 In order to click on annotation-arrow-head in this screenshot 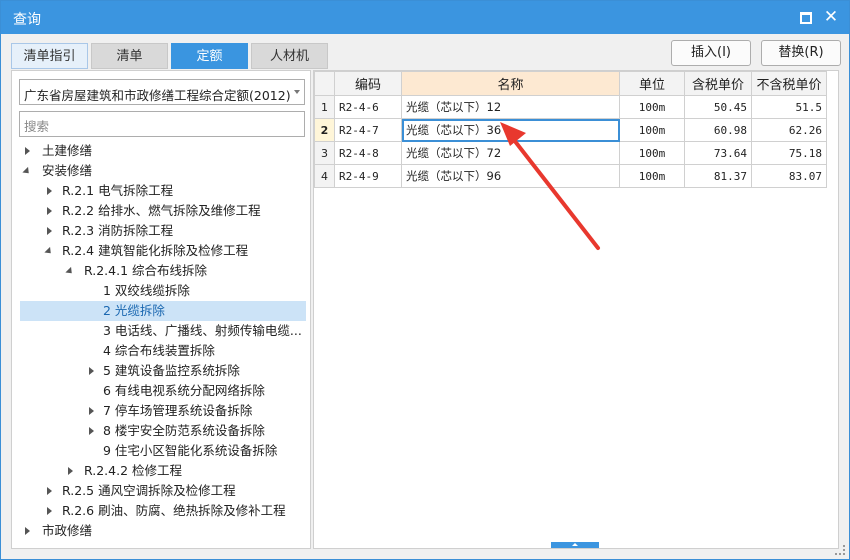, I will do `click(513, 134)`.